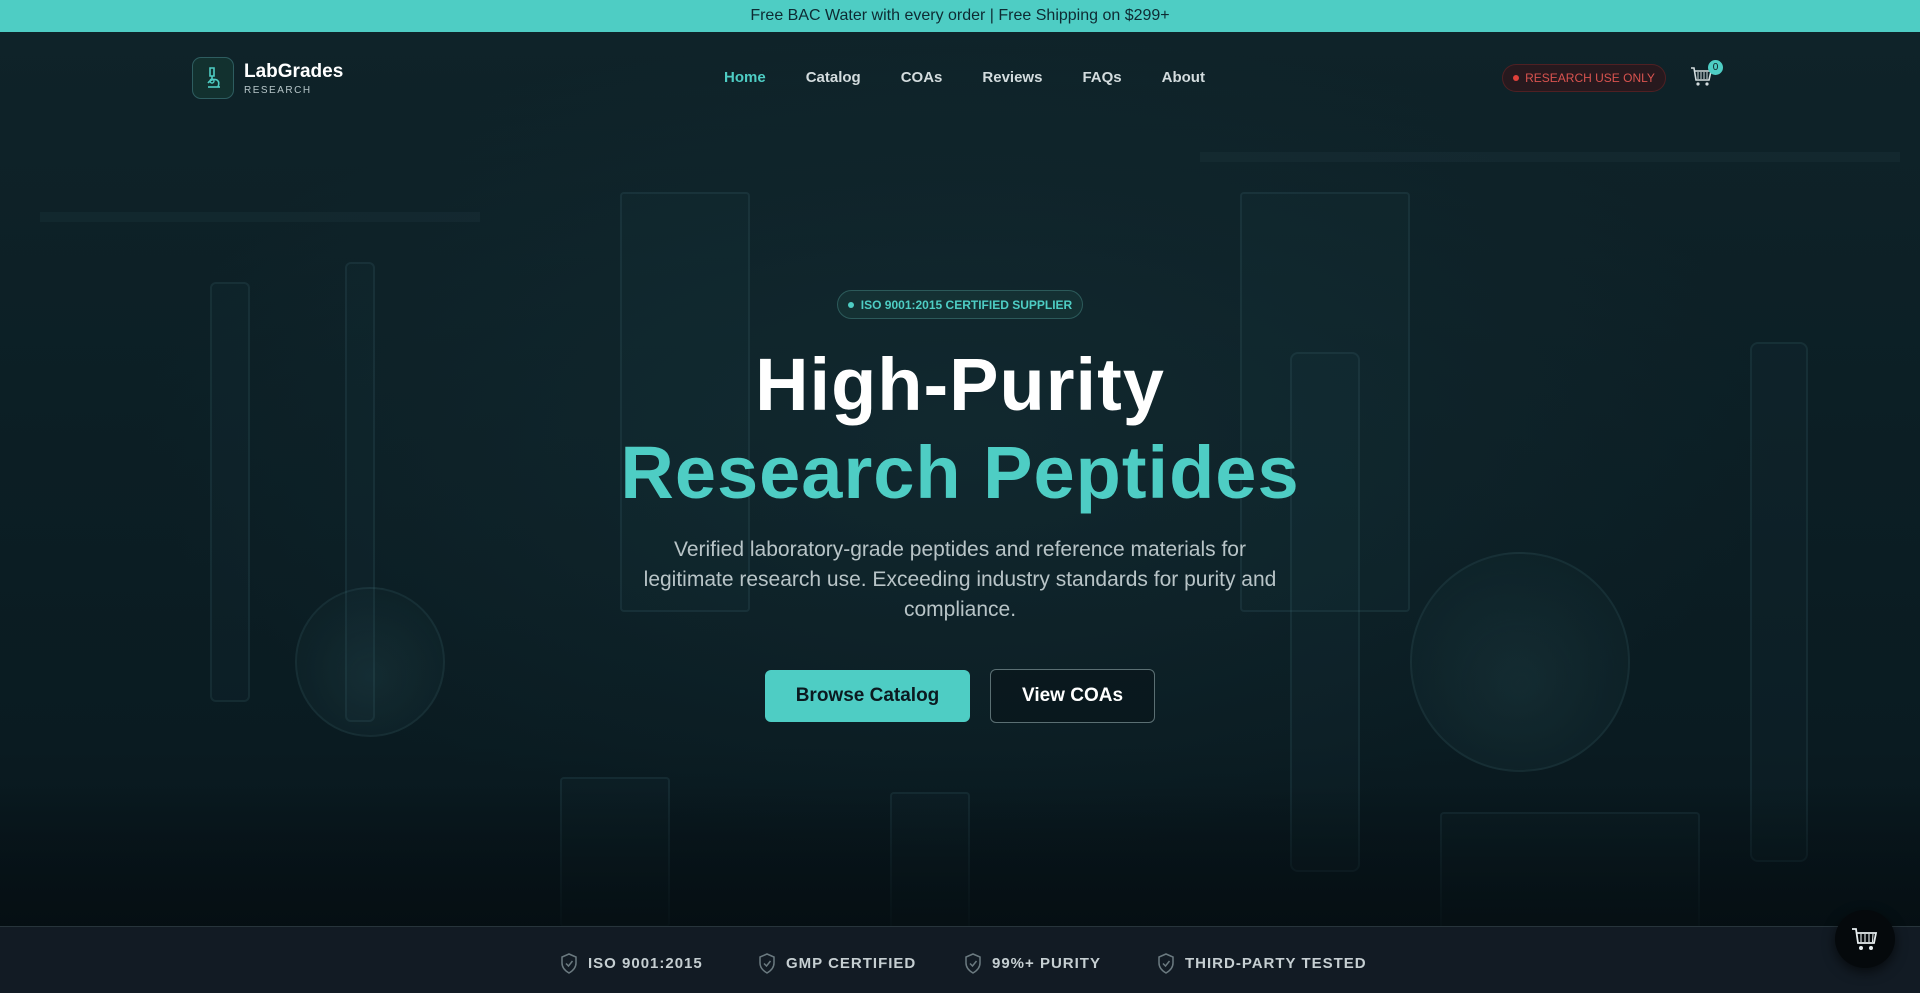  Describe the element at coordinates (1706, 77) in the screenshot. I see `cart-button: 0` at that location.